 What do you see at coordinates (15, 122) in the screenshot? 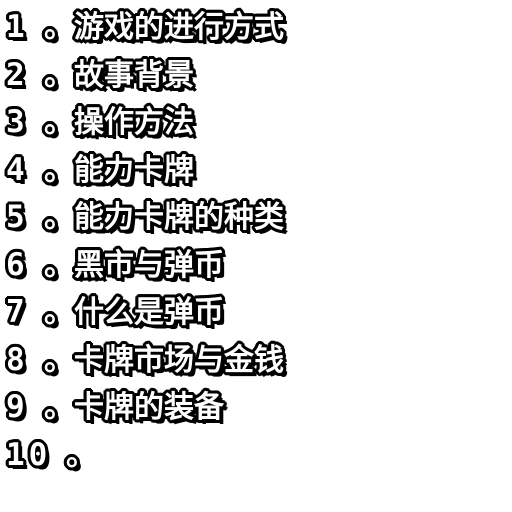
I see `item-number: 3` at bounding box center [15, 122].